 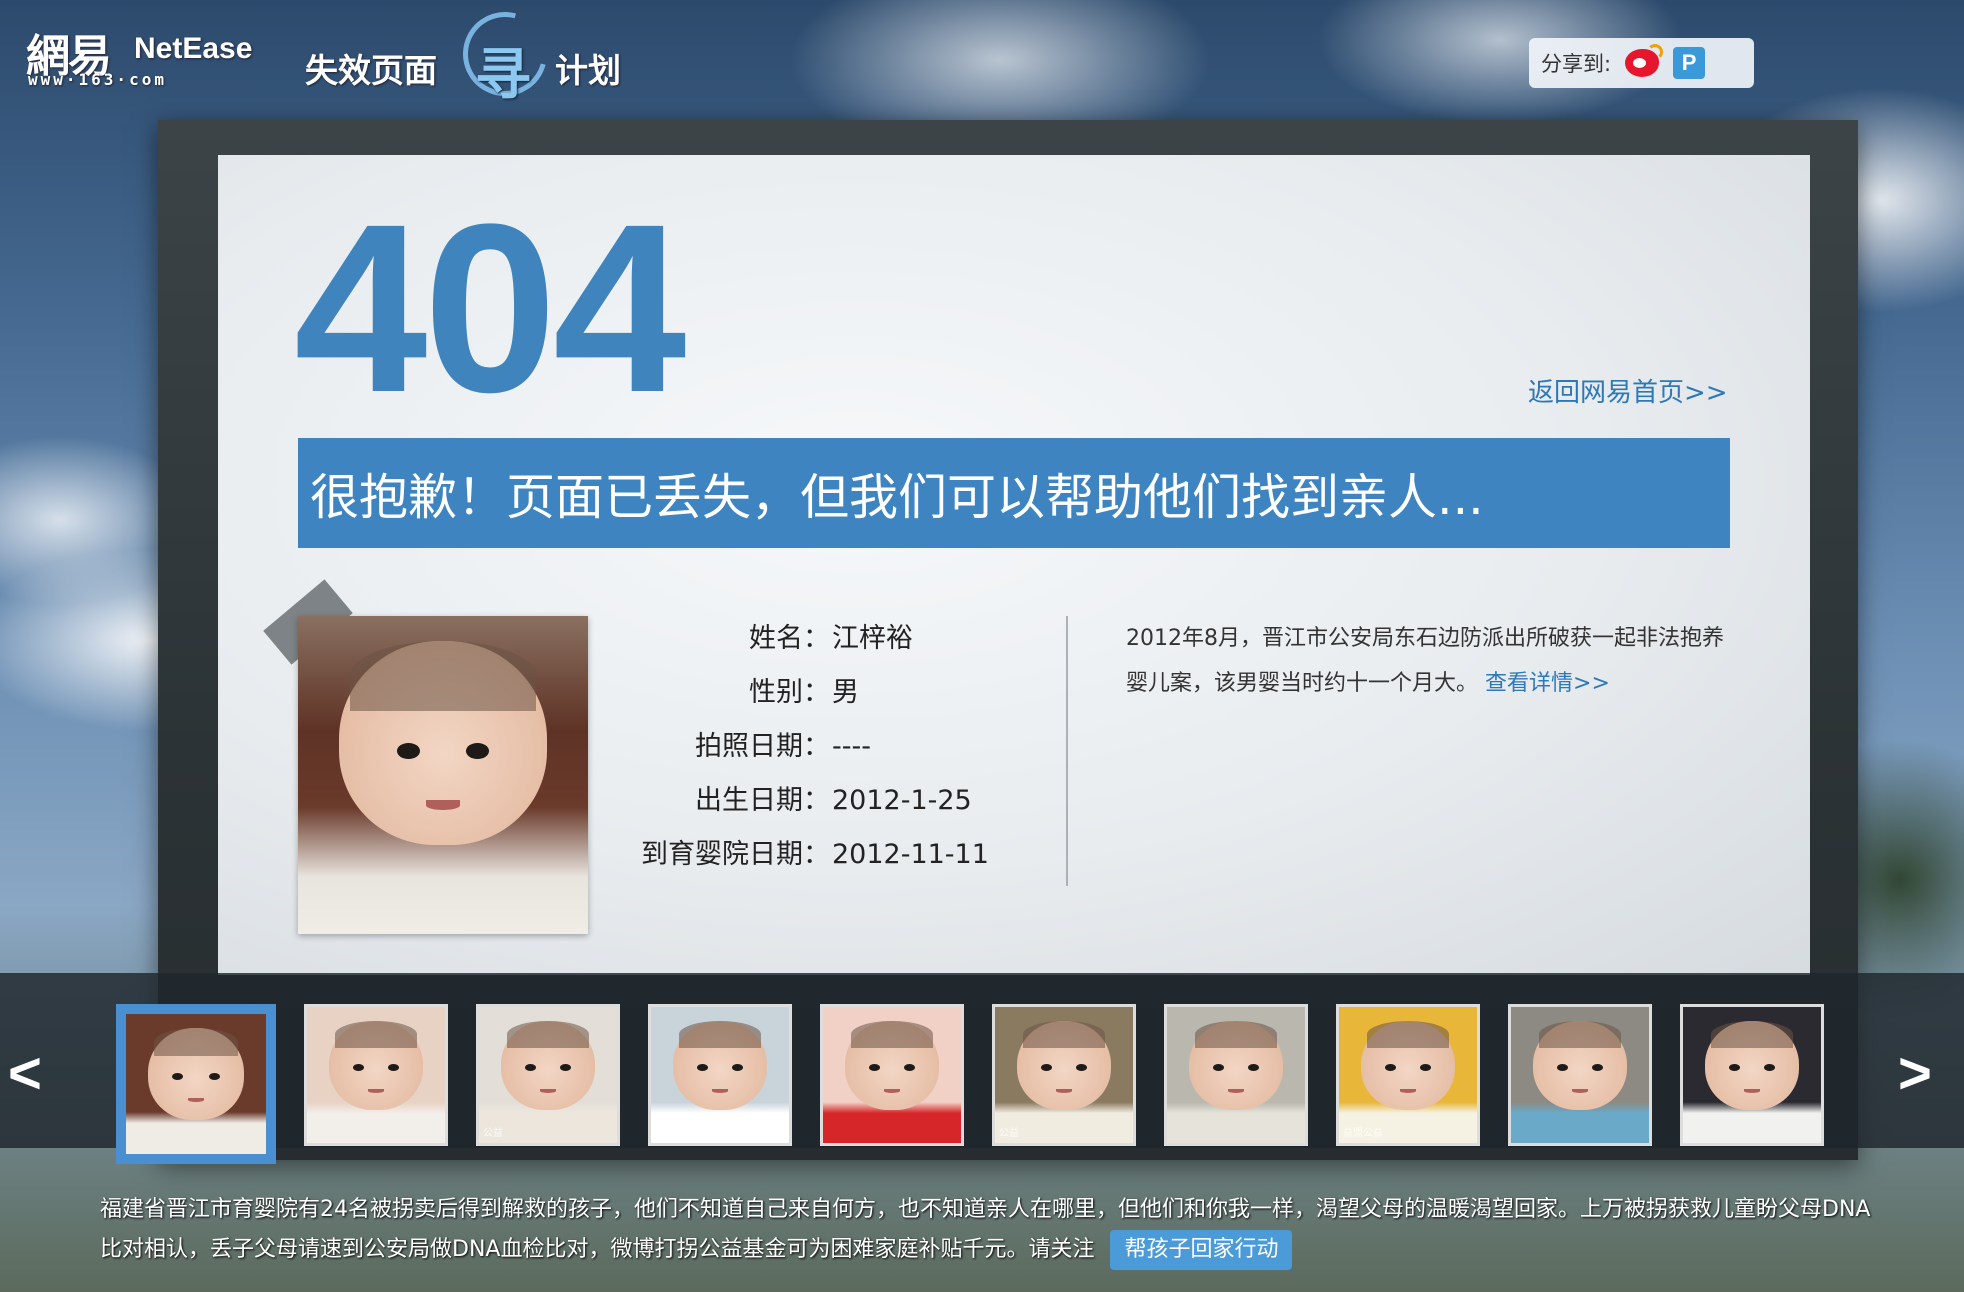 I want to click on info-value: 2012-11-11, so click(x=910, y=854).